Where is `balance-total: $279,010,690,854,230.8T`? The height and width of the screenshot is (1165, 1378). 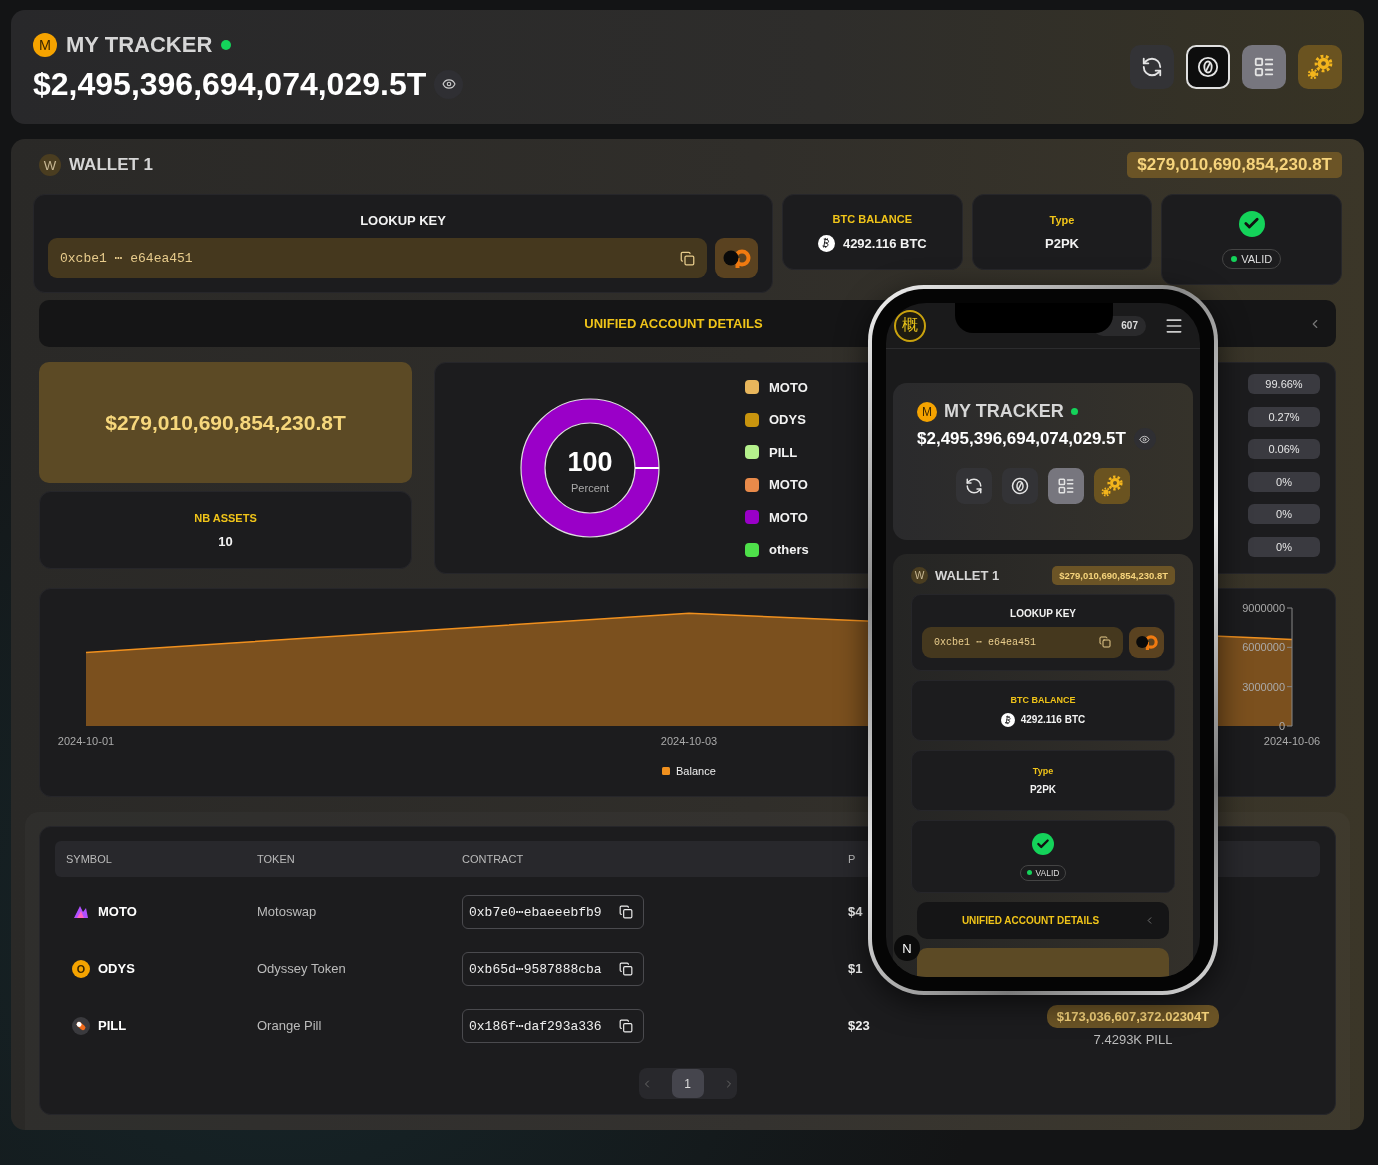
balance-total: $279,010,690,854,230.8T is located at coordinates (225, 422).